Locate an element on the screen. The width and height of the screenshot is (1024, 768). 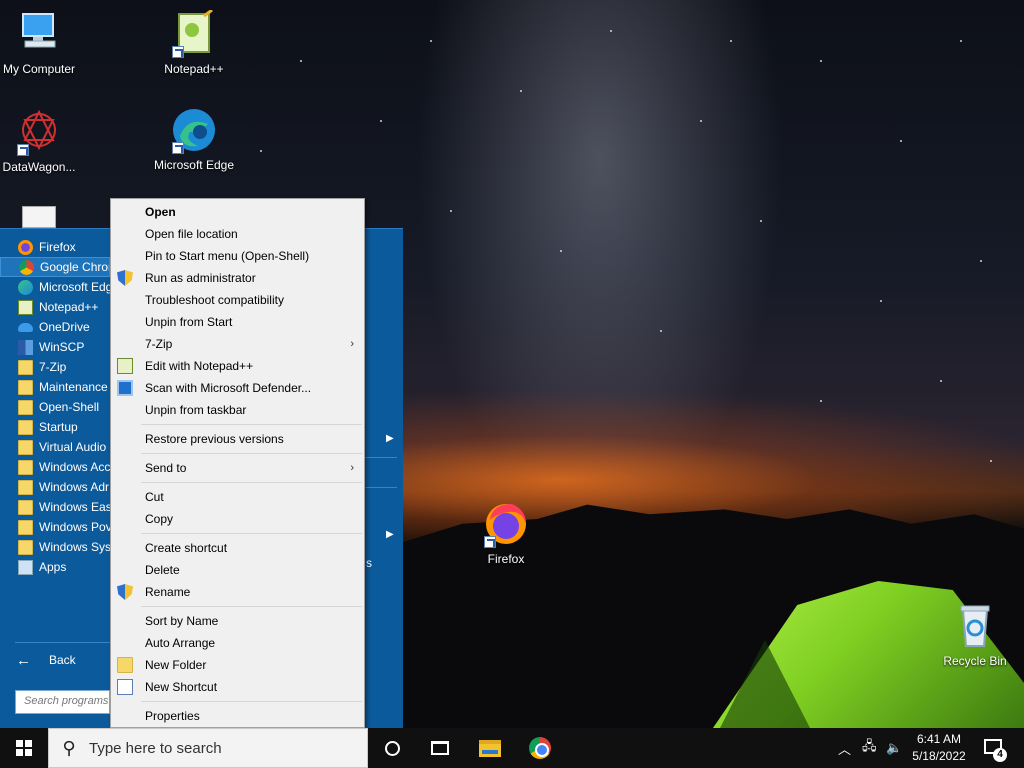
start-item-onedrive: OneDrive is located at coordinates (55, 327).